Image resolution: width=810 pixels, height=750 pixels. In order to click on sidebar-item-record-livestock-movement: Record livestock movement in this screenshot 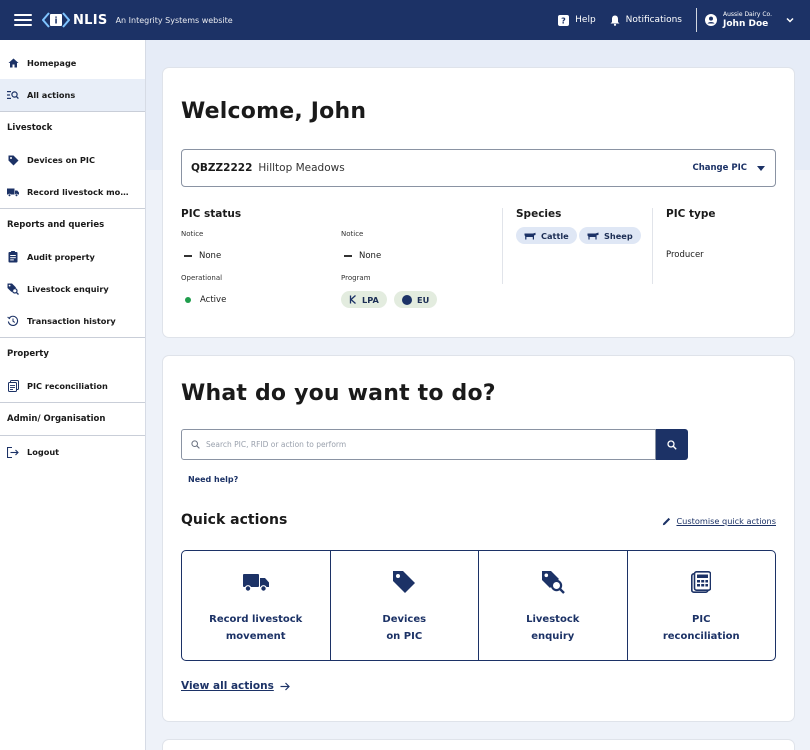, I will do `click(72, 192)`.